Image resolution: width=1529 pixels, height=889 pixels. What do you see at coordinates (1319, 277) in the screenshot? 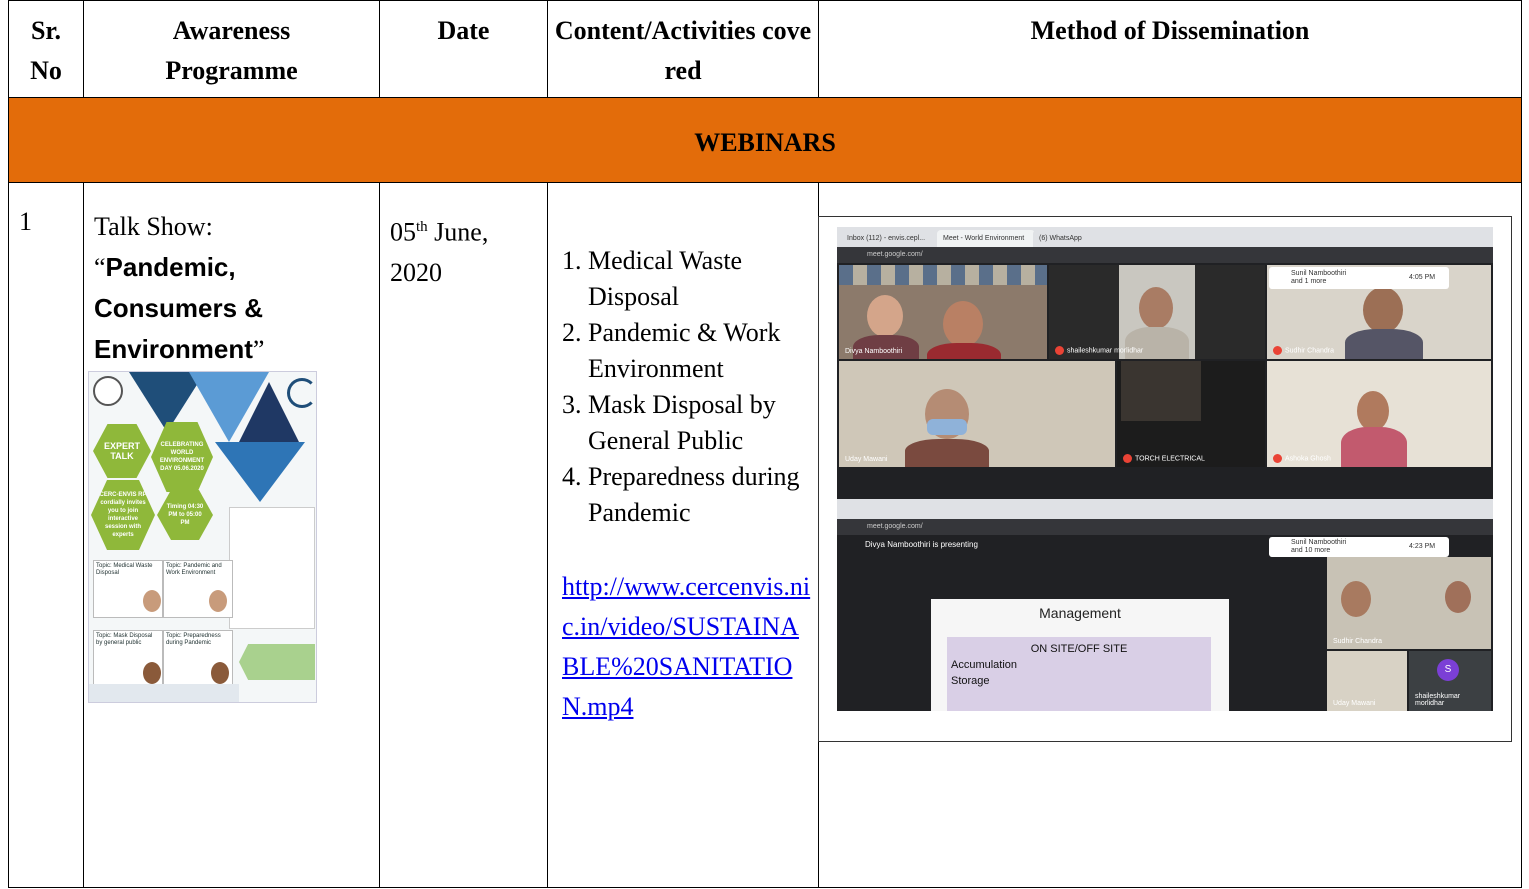
I see `participants-summary: Sunil Namboothiri and 1 more` at bounding box center [1319, 277].